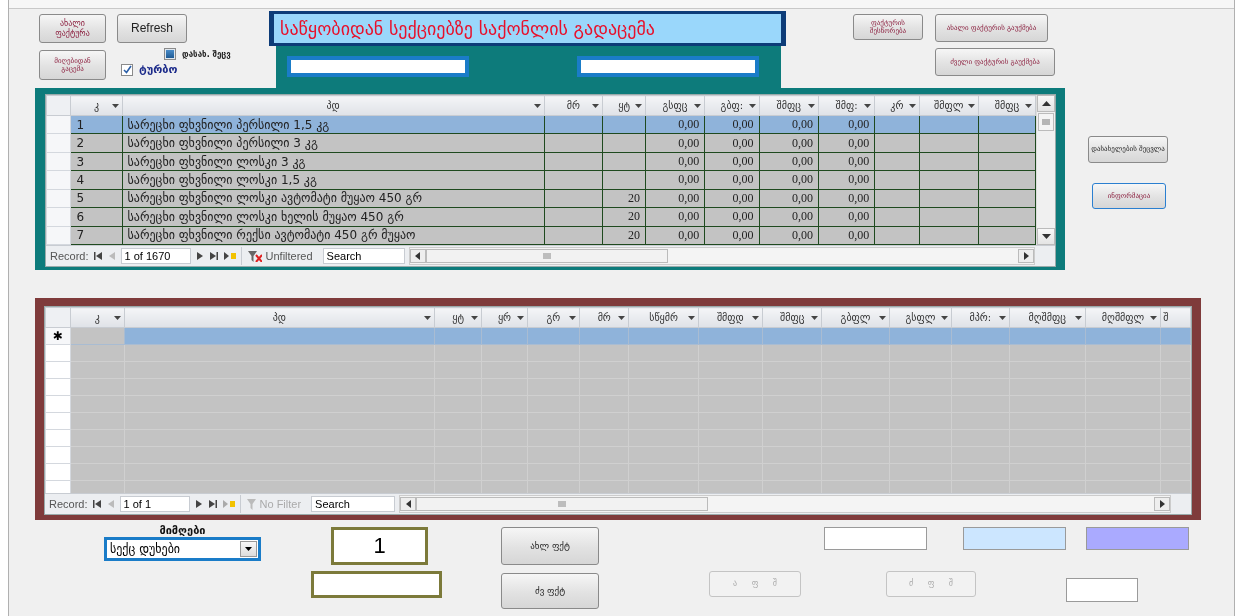  Describe the element at coordinates (279, 256) in the screenshot. I see `filter-button: Unfiltered` at that location.